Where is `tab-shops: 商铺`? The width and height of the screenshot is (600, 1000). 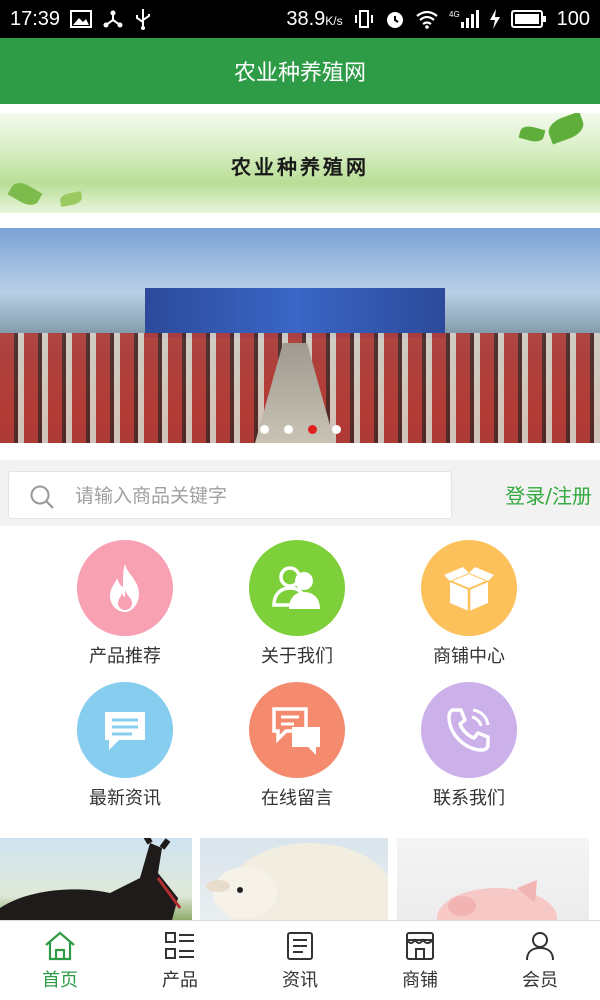 tab-shops: 商铺 is located at coordinates (420, 960).